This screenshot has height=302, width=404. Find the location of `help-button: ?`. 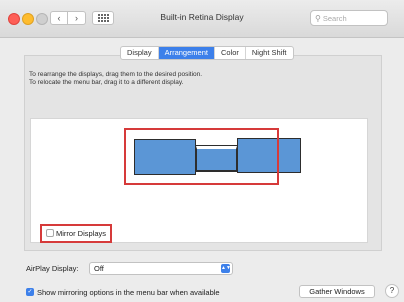

help-button: ? is located at coordinates (392, 291).